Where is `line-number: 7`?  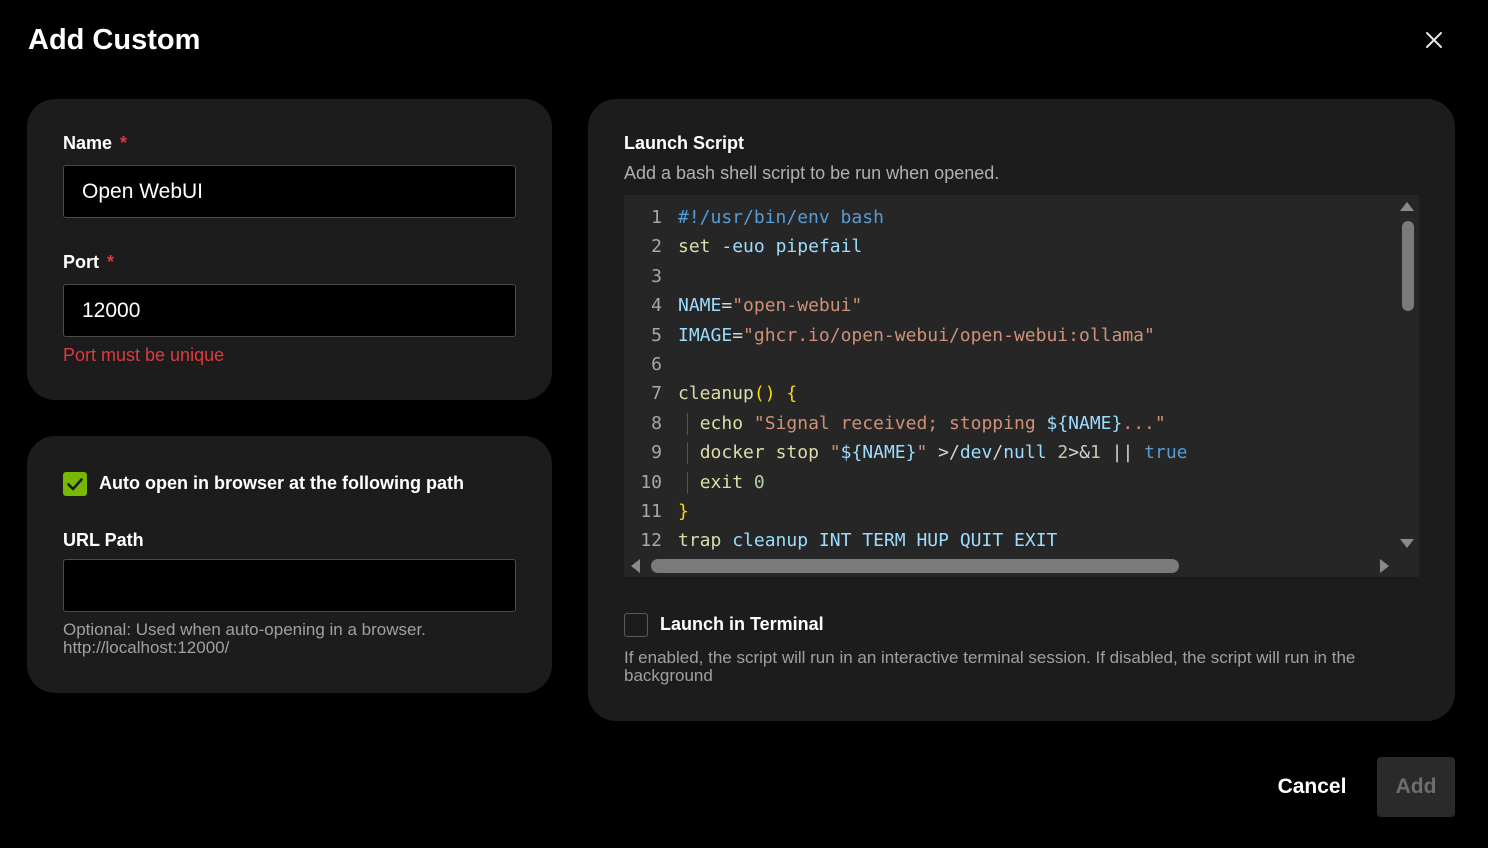 line-number: 7 is located at coordinates (656, 394).